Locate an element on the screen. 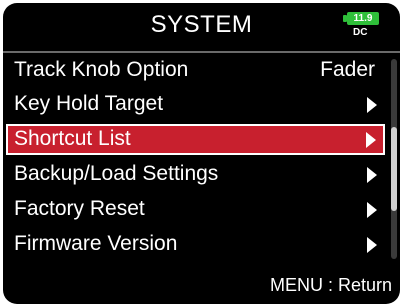 The width and height of the screenshot is (403, 307). menu-item-label: Shortcut List is located at coordinates (72, 138).